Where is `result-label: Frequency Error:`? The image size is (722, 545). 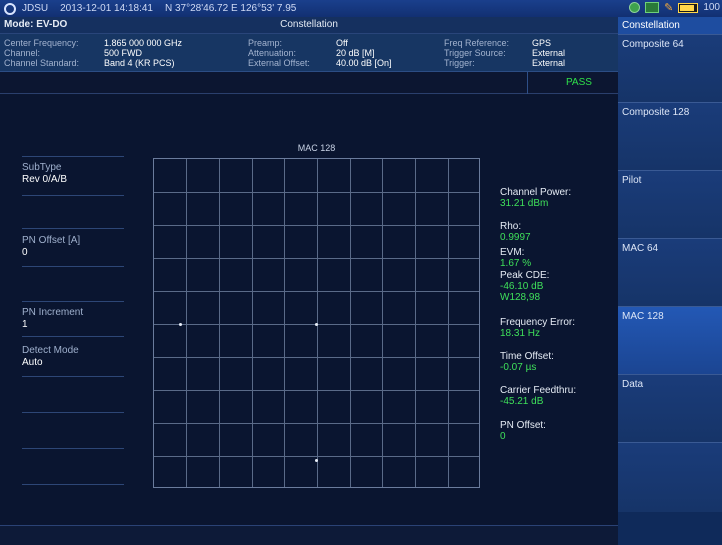
result-label: Frequency Error: is located at coordinates (538, 322).